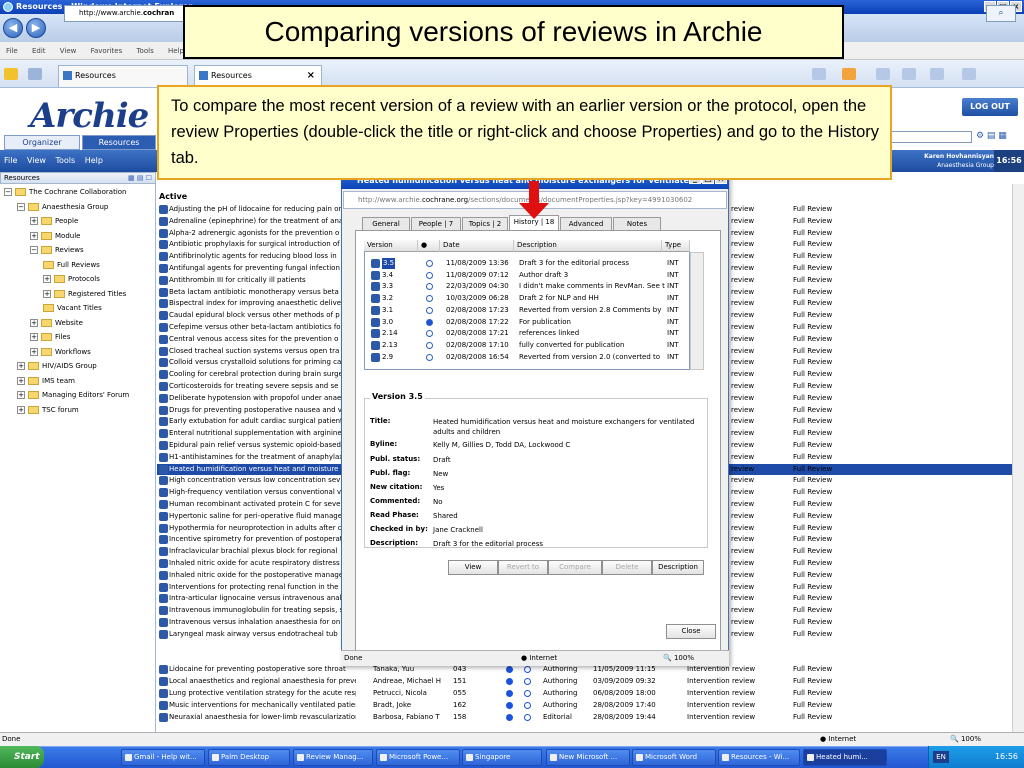 The image size is (1024, 768). What do you see at coordinates (676, 246) in the screenshot?
I see `col-type: Type` at bounding box center [676, 246].